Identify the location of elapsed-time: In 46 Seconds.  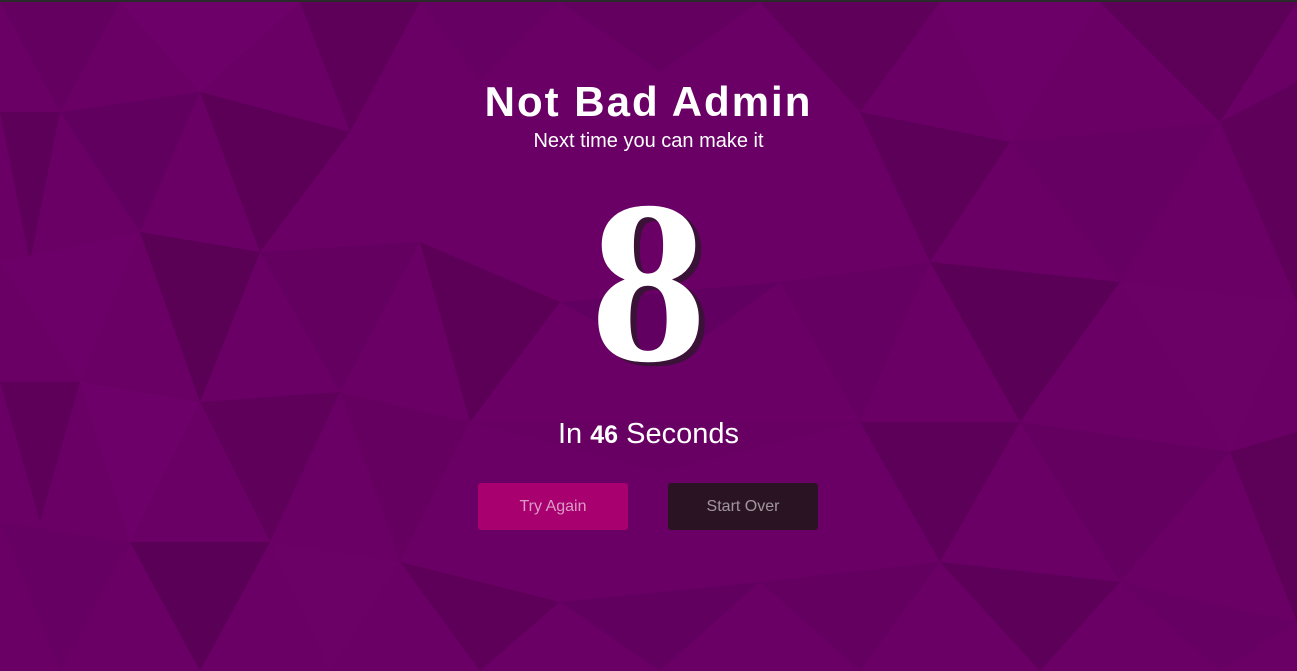
(648, 434).